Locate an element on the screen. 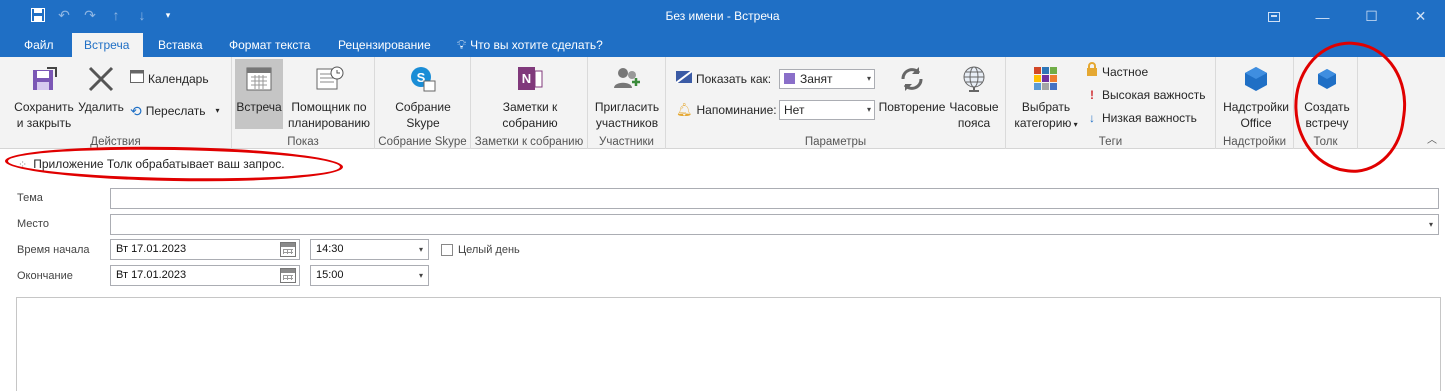  meeting-view-button: Встреча is located at coordinates (259, 94).